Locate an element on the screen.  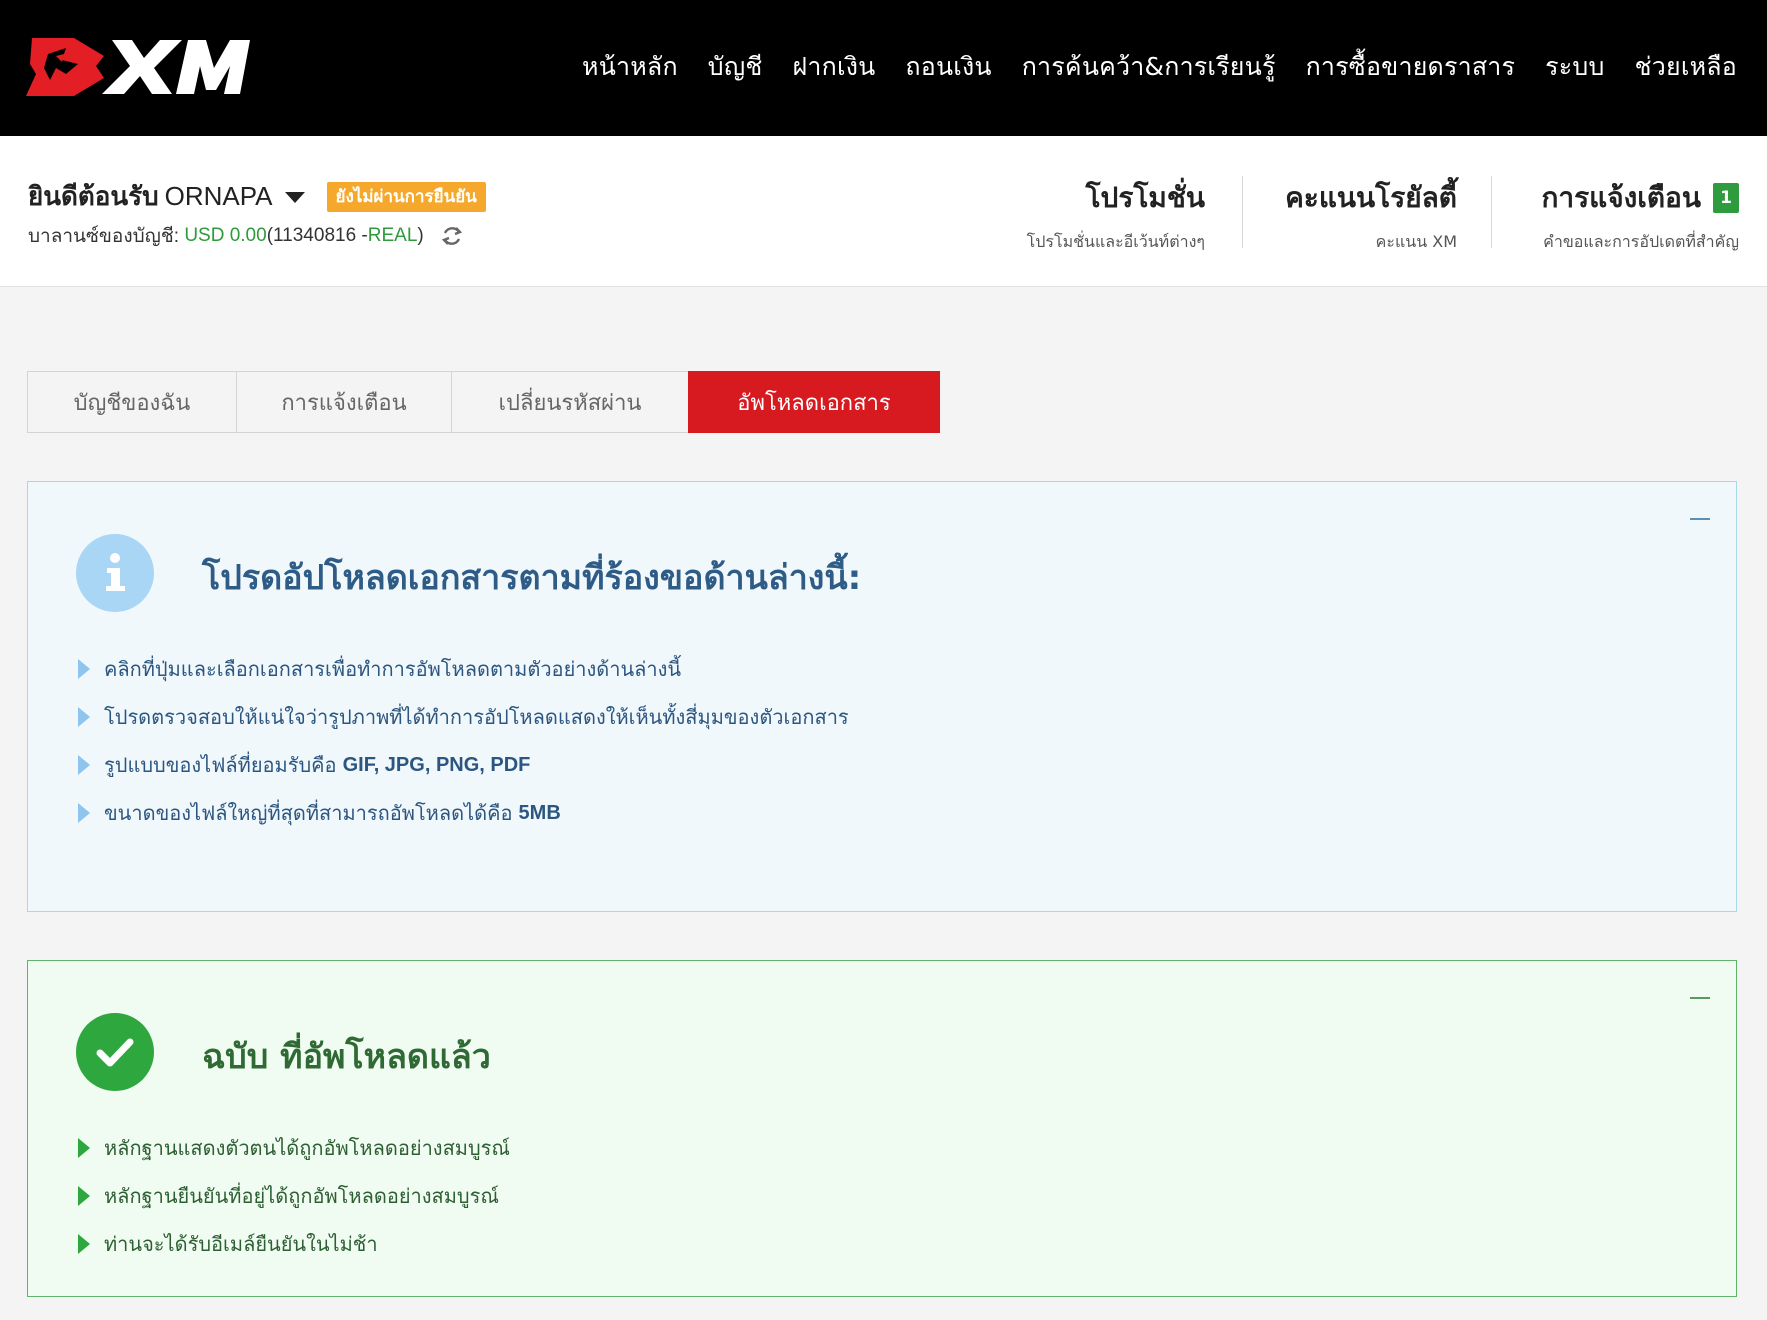
nav-research-education: การค้นคว้า&การเรียนรู้ is located at coordinates (1149, 67).